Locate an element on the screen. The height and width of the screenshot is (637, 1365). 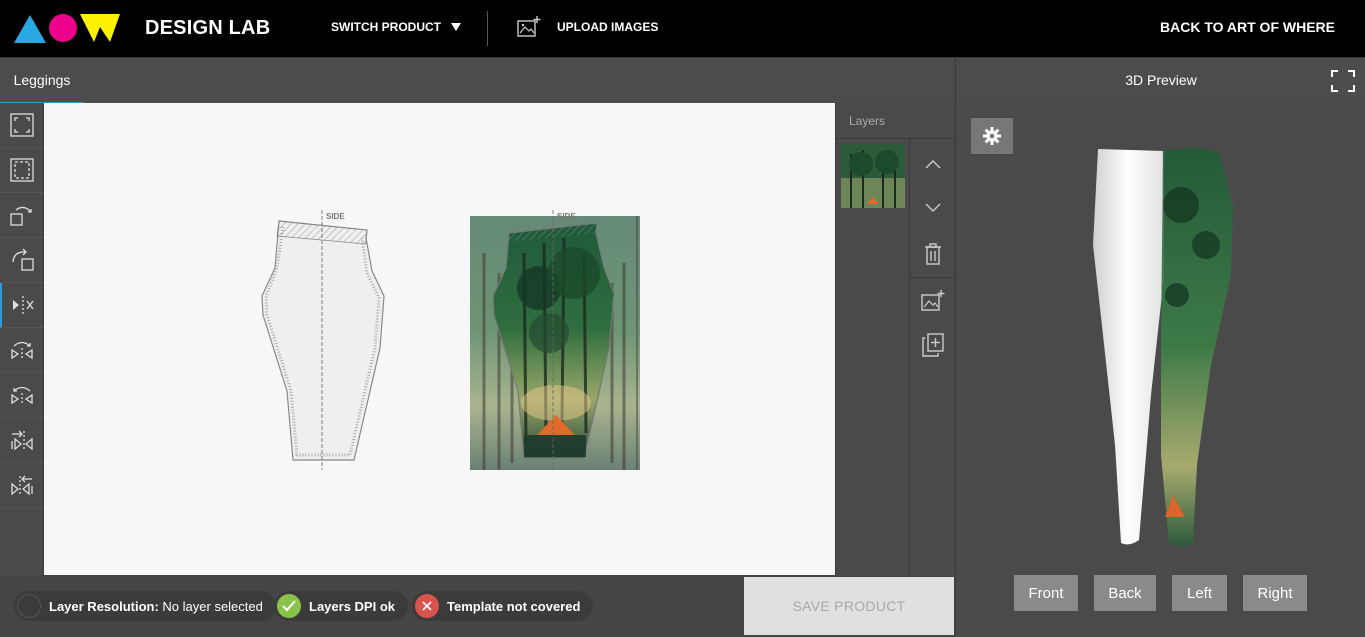
fit-height-button is located at coordinates (22, 170).